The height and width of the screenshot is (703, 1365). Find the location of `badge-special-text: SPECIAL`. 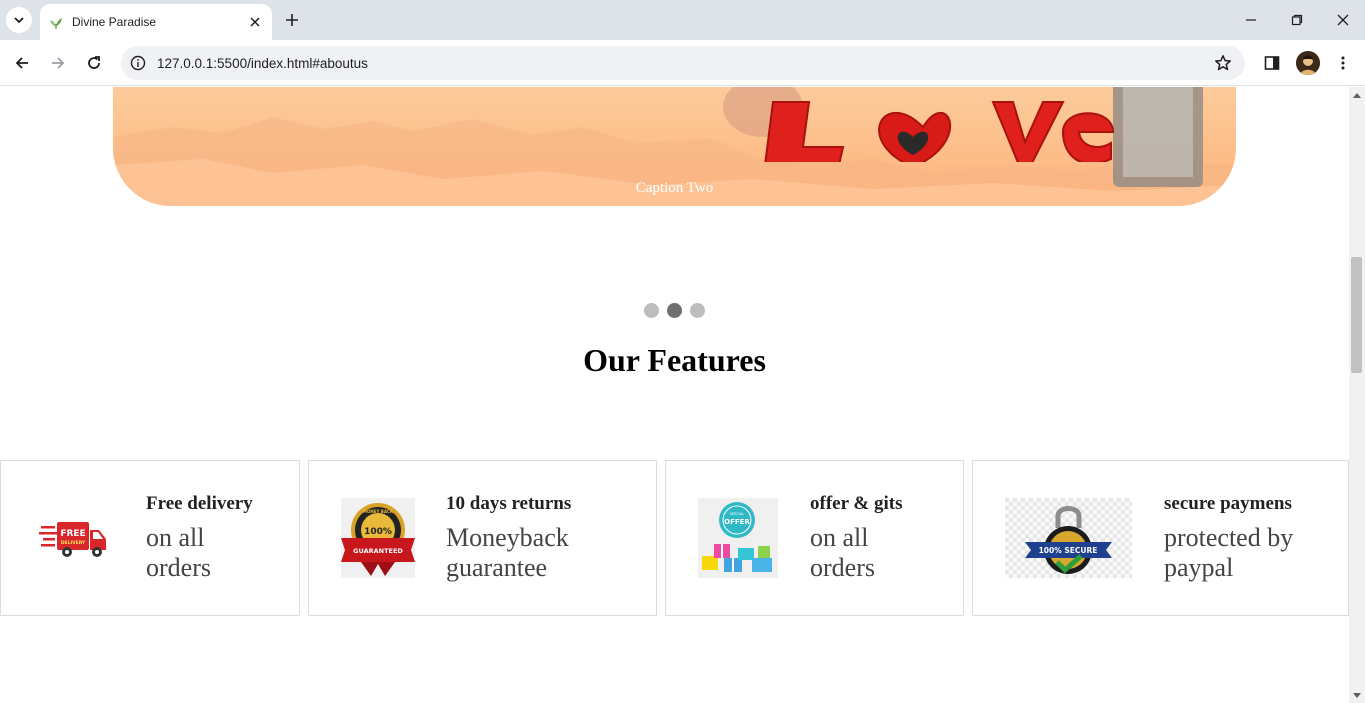

badge-special-text: SPECIAL is located at coordinates (737, 514).